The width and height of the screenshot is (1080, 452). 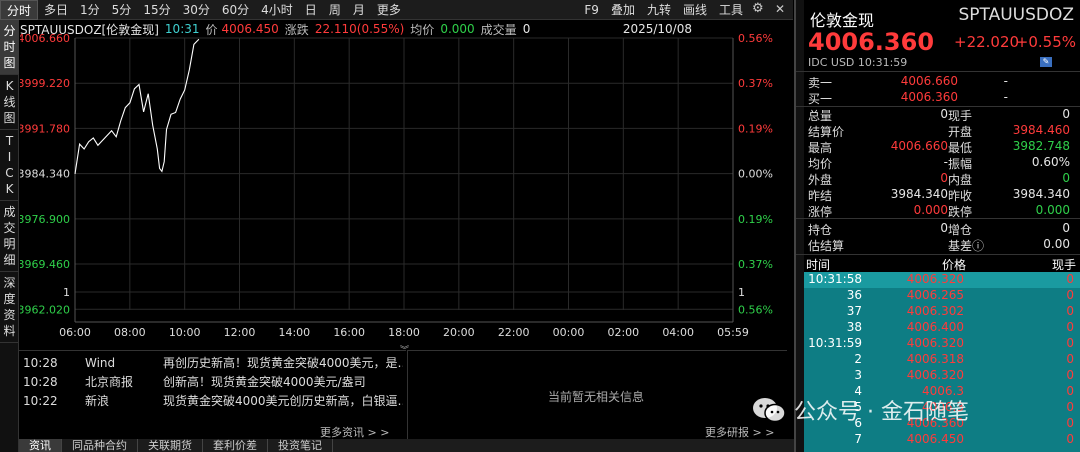 What do you see at coordinates (942, 376) in the screenshot?
I see `trade-row: 3 4006.320 0` at bounding box center [942, 376].